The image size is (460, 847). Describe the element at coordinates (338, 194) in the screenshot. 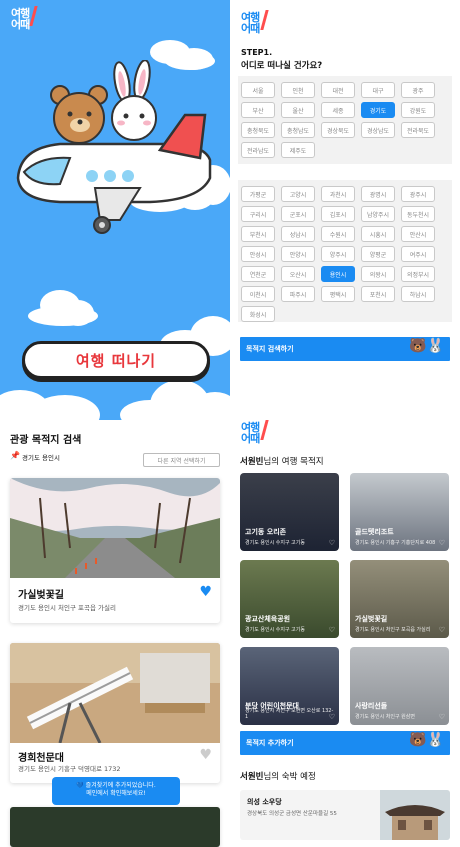

I see `city-chip: 과천시` at that location.